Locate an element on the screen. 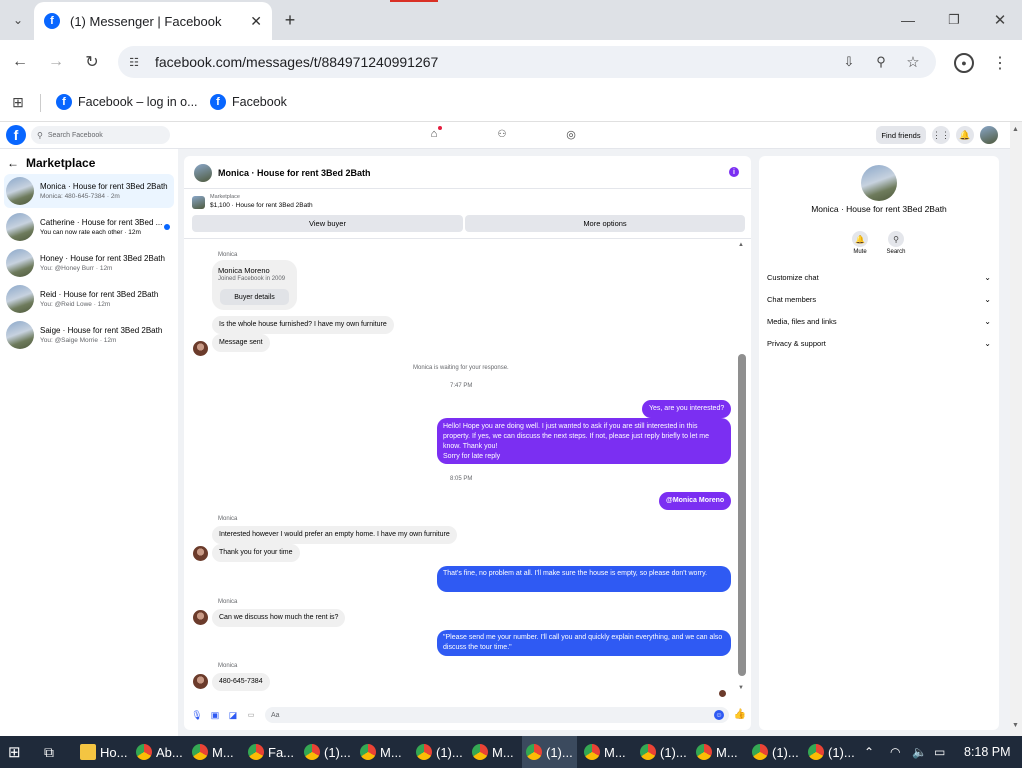  taskbar-clock: 8:18 PM is located at coordinates (987, 752).